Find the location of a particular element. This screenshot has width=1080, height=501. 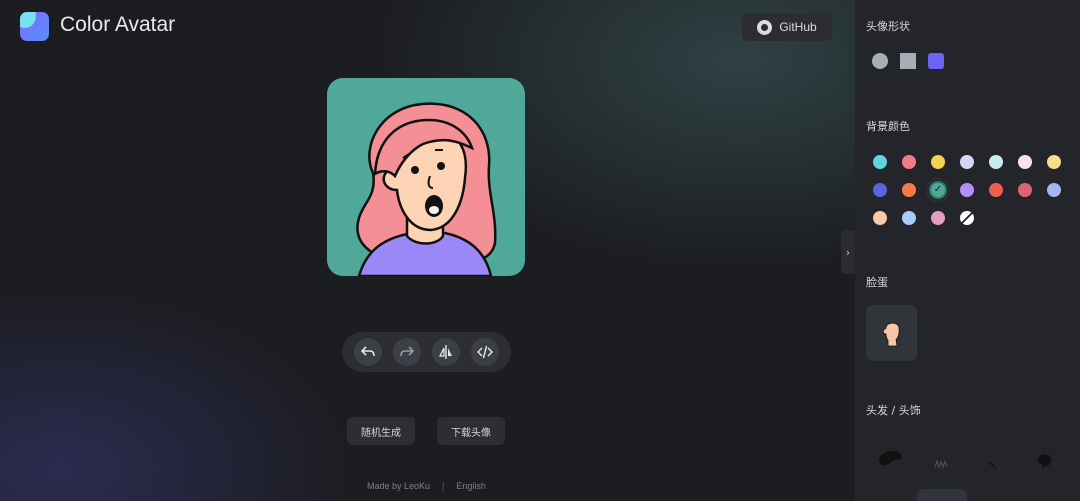

flip-button is located at coordinates (446, 352).